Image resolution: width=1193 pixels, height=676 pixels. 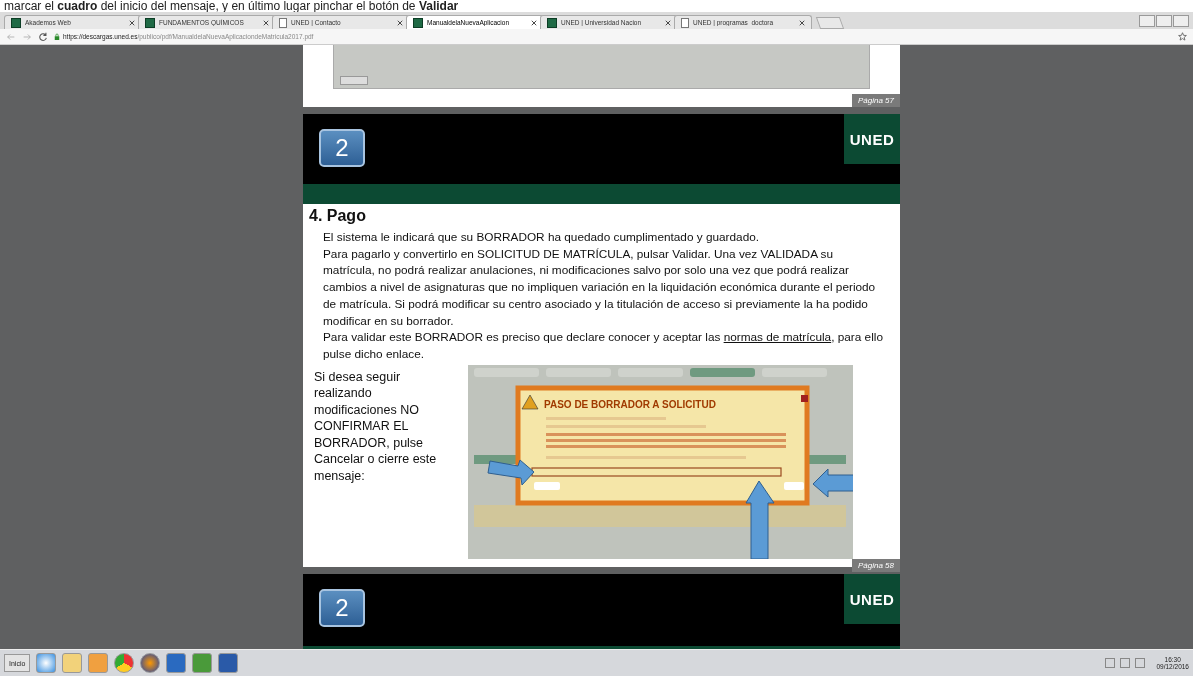 What do you see at coordinates (338, 216) in the screenshot?
I see `section-title: 4. Pago` at bounding box center [338, 216].